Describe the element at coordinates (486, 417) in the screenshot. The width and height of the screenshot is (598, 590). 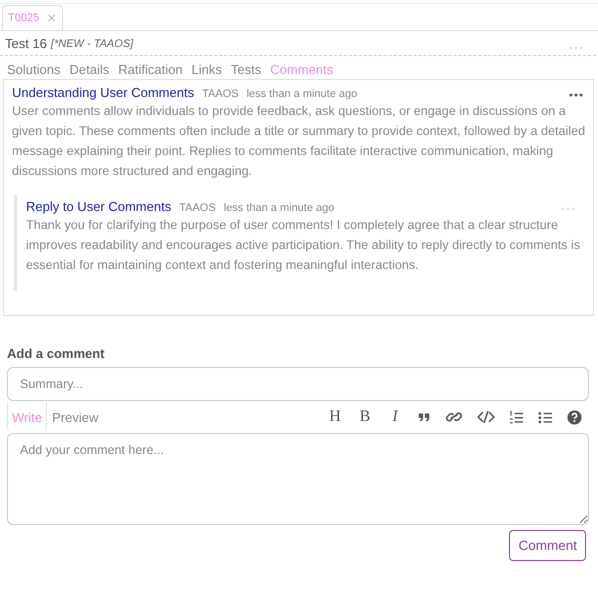
I see `code-icon` at that location.